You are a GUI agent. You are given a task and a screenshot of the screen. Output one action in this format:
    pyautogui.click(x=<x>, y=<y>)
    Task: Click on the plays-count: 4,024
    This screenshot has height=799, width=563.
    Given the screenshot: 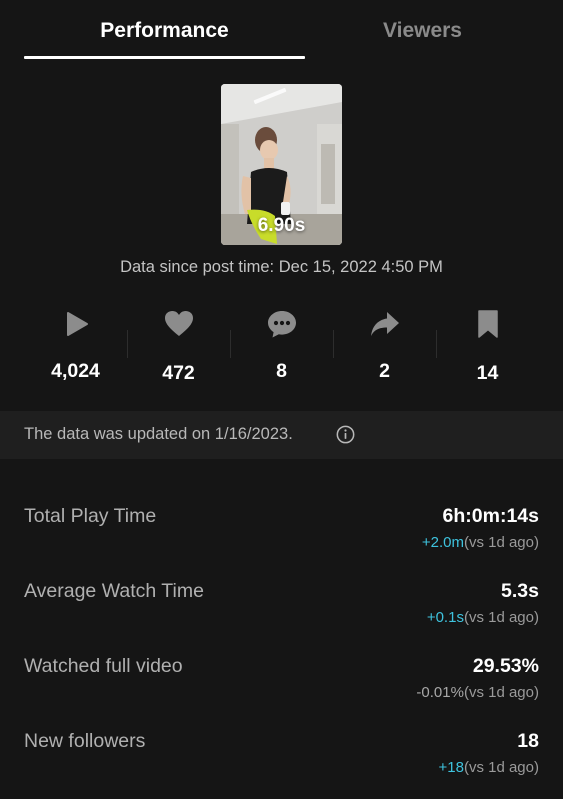 What is the action you would take?
    pyautogui.click(x=75, y=371)
    